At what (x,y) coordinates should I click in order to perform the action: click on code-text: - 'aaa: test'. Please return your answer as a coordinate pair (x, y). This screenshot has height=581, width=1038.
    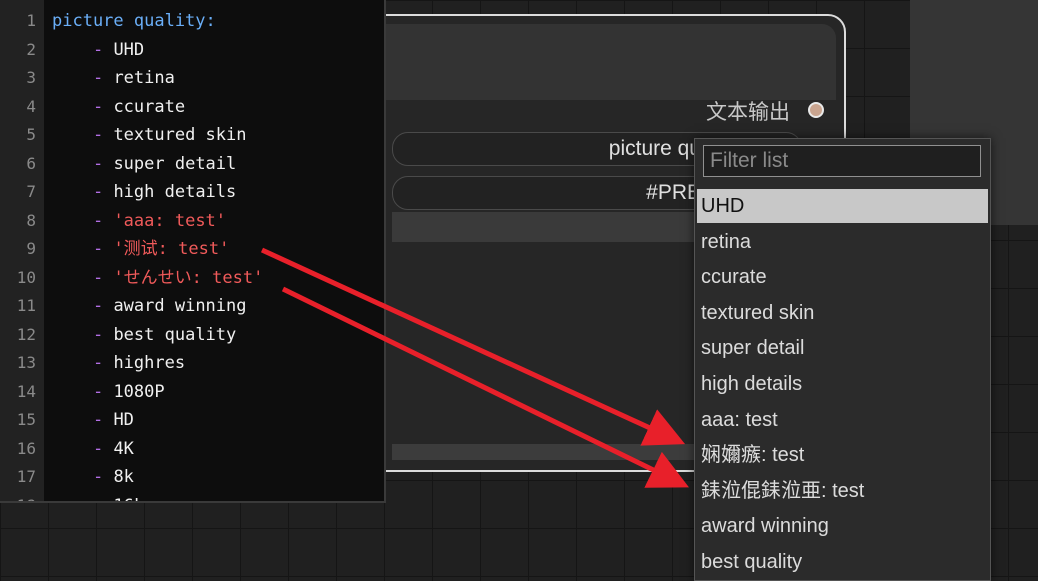
    Looking at the image, I should click on (139, 221).